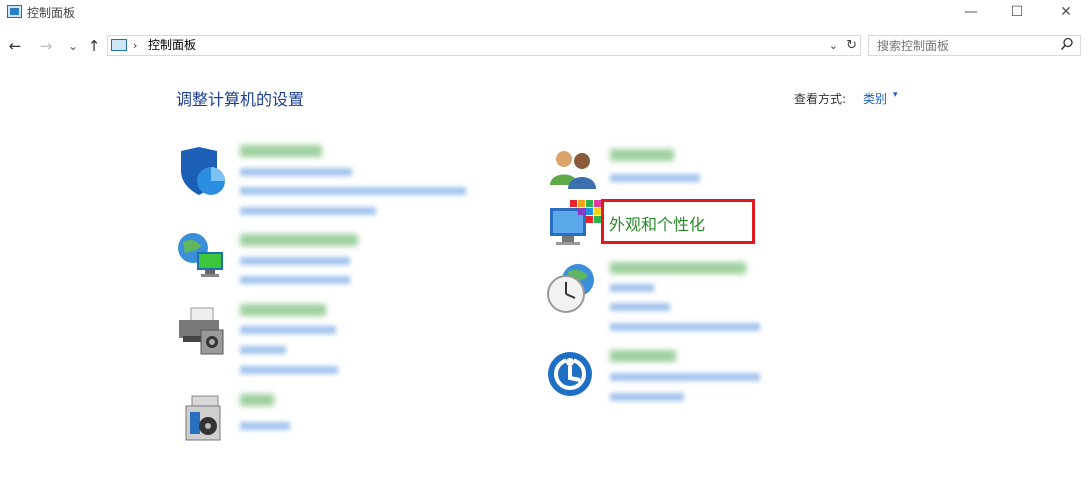 Image resolution: width=1089 pixels, height=482 pixels. What do you see at coordinates (203, 418) in the screenshot?
I see `programs-box-icon` at bounding box center [203, 418].